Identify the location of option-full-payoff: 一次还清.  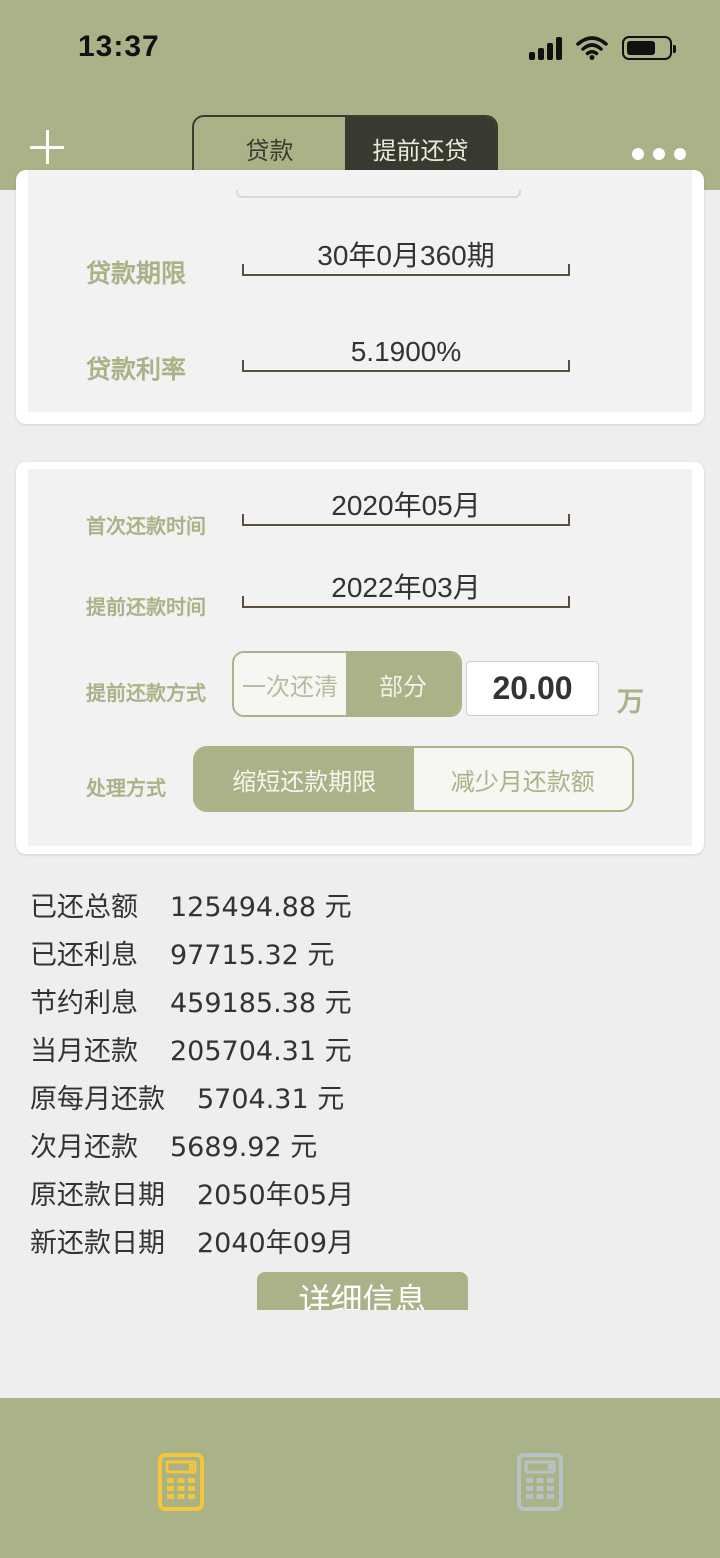
(290, 684).